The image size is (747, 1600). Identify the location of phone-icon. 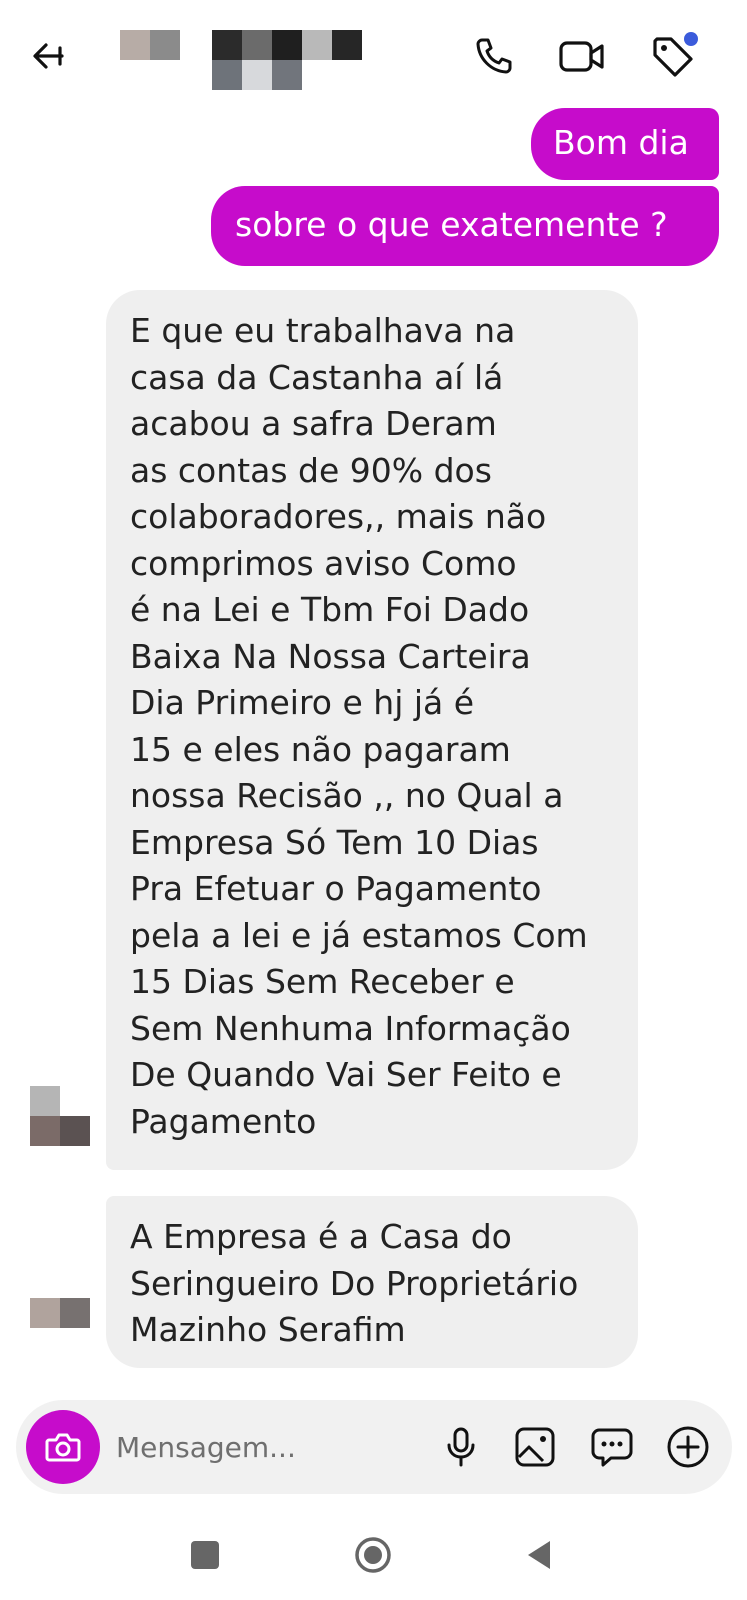
(494, 56).